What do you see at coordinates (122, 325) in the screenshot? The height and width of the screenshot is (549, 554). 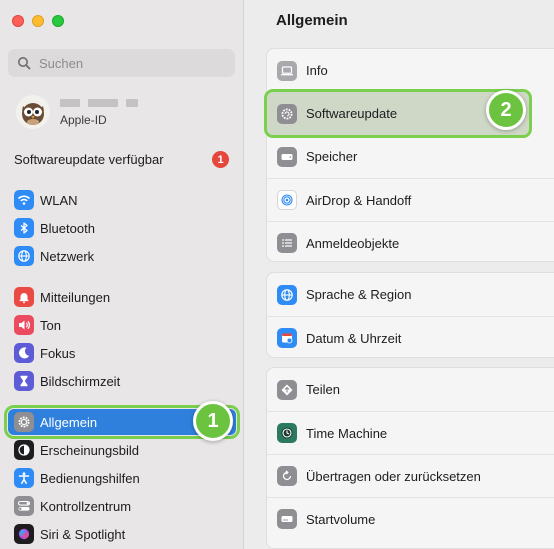 I see `sidebar-item-ton: Ton` at bounding box center [122, 325].